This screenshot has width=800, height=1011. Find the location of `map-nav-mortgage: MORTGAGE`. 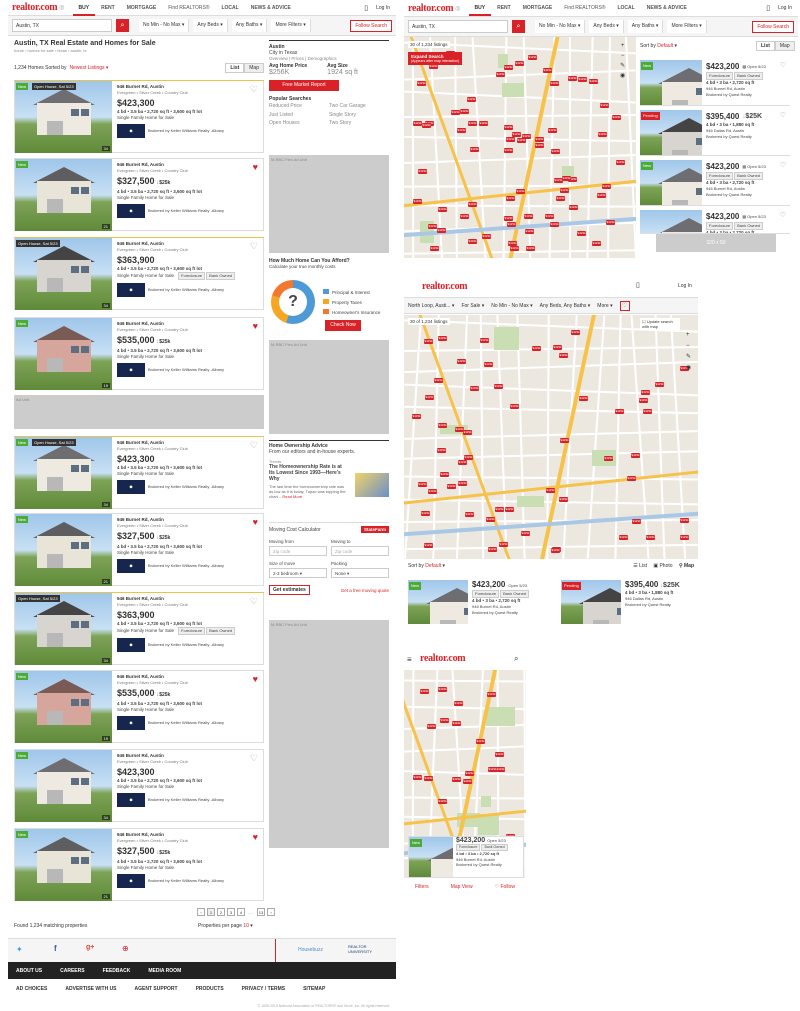

map-nav-mortgage: MORTGAGE is located at coordinates (537, 8).